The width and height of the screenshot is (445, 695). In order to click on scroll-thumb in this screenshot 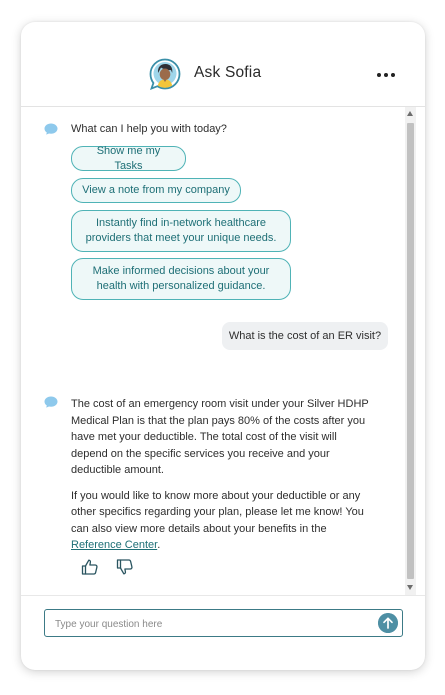, I will do `click(410, 351)`.